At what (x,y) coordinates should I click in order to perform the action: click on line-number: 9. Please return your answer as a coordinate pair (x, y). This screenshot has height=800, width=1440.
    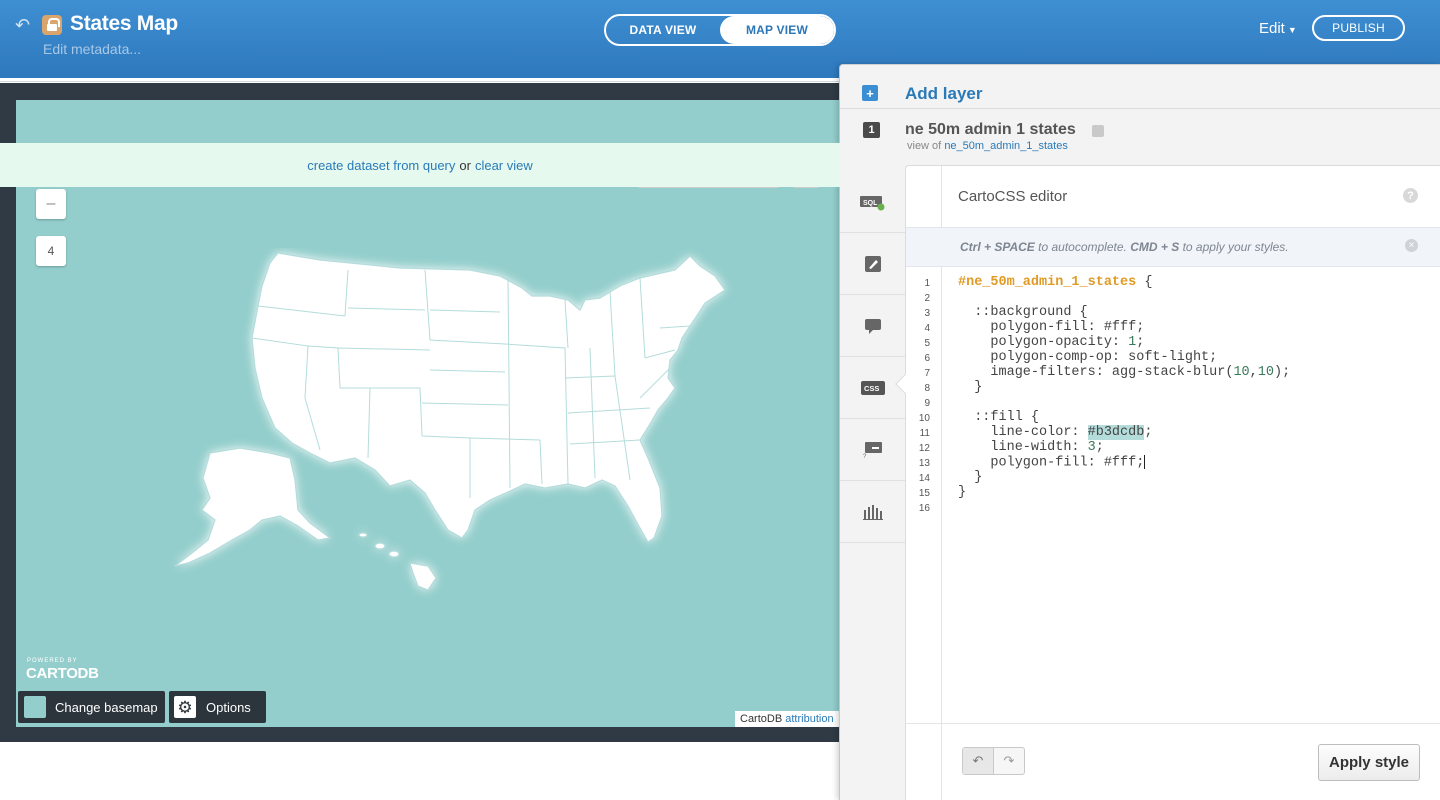
    Looking at the image, I should click on (927, 403).